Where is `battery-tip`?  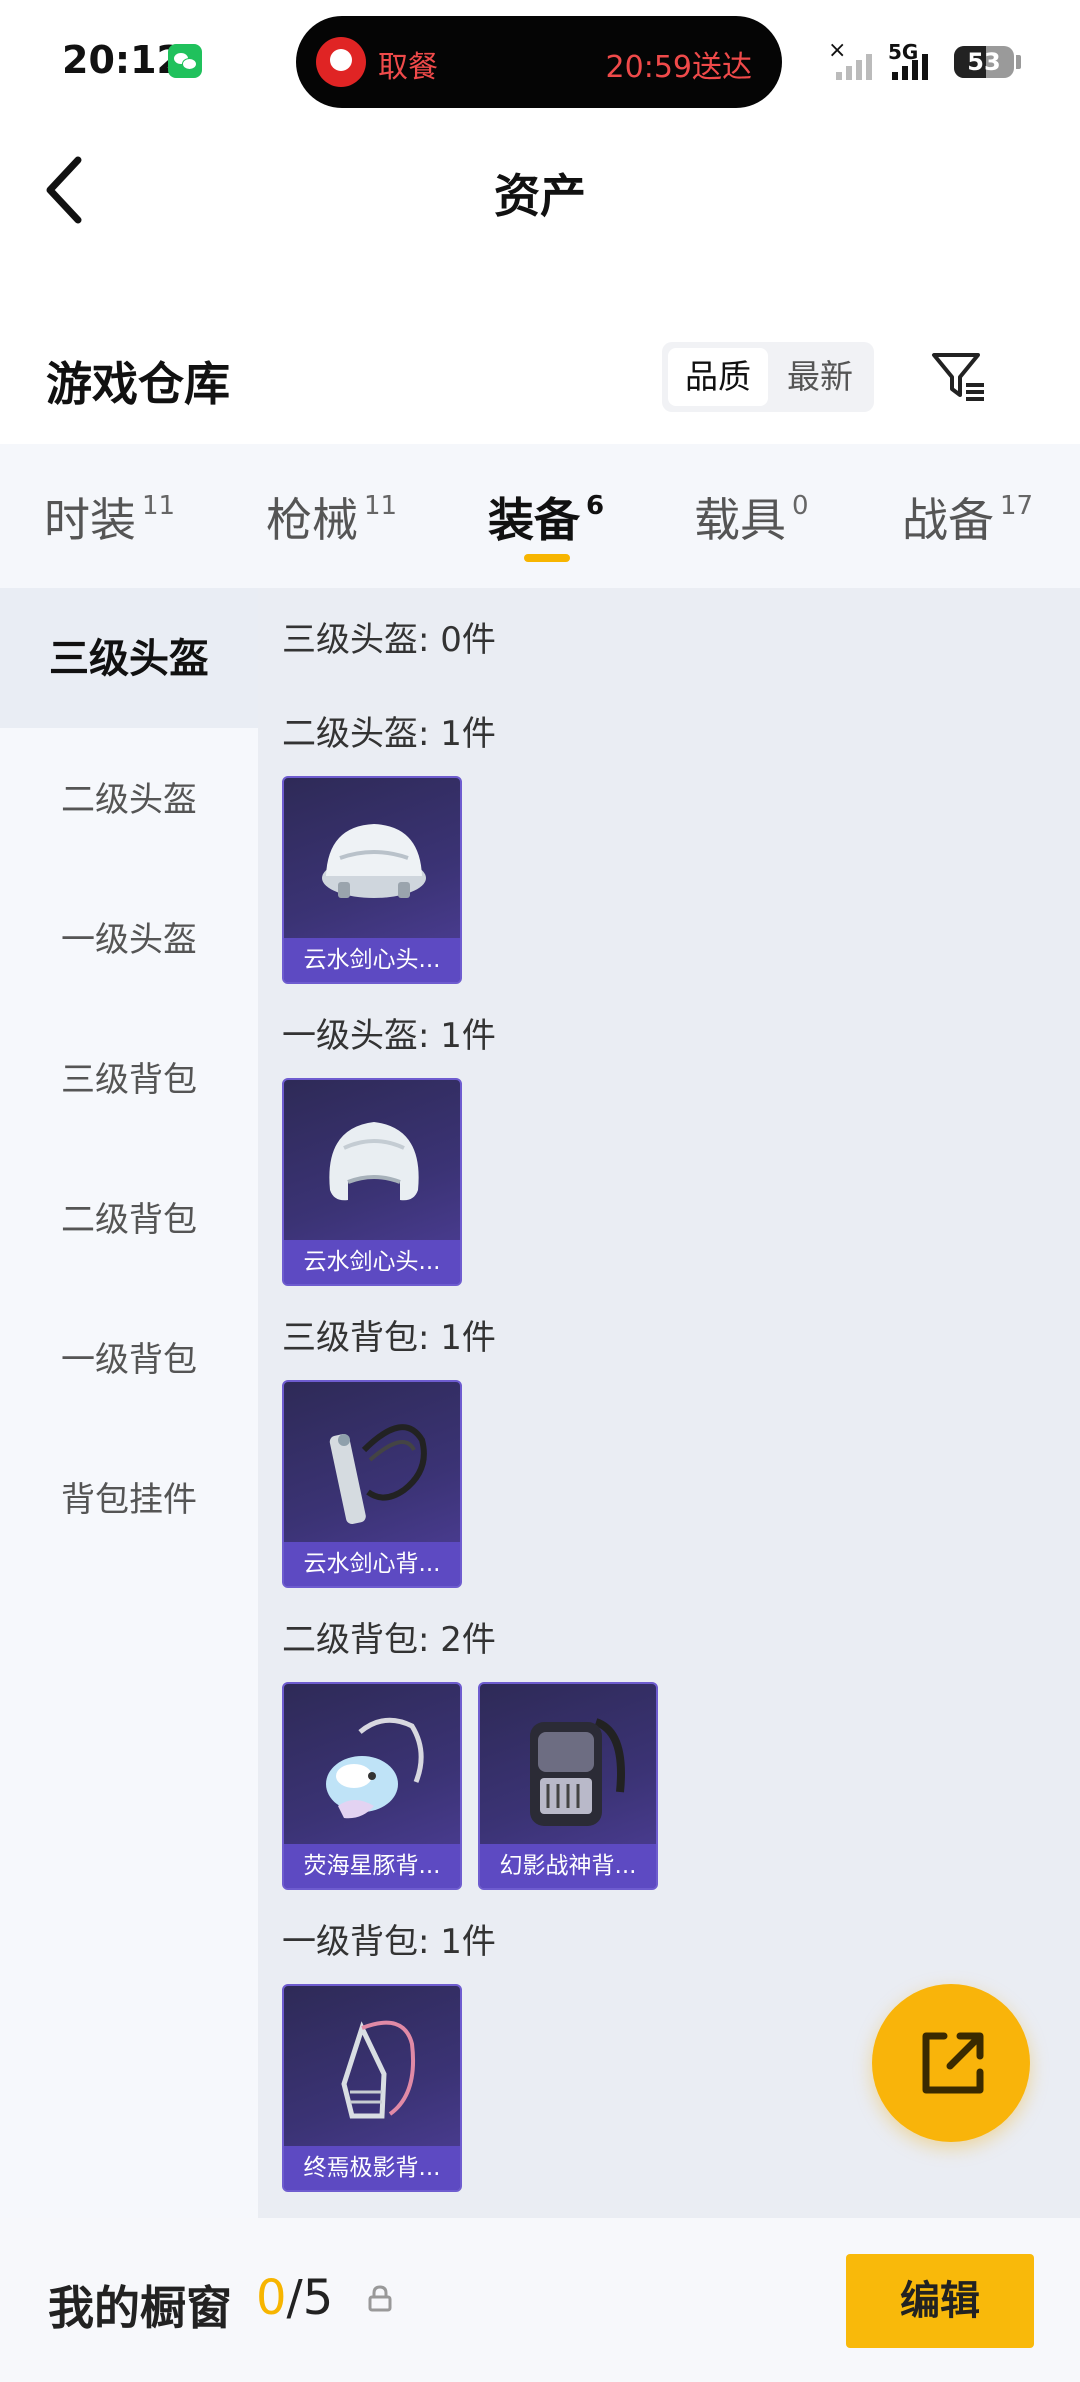 battery-tip is located at coordinates (1018, 62).